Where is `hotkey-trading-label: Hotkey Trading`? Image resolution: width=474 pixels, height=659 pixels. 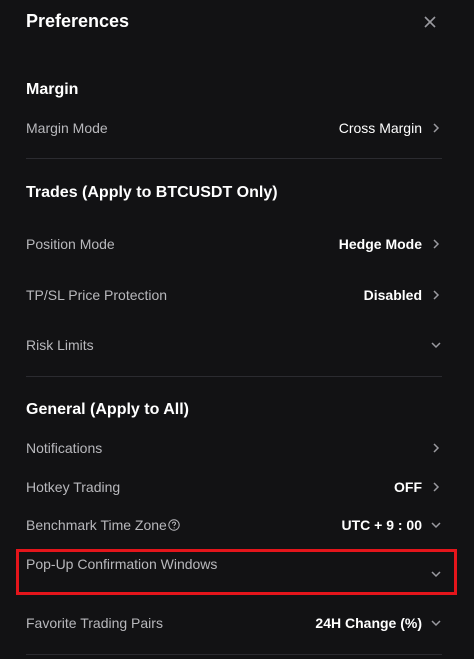
hotkey-trading-label: Hotkey Trading is located at coordinates (73, 487).